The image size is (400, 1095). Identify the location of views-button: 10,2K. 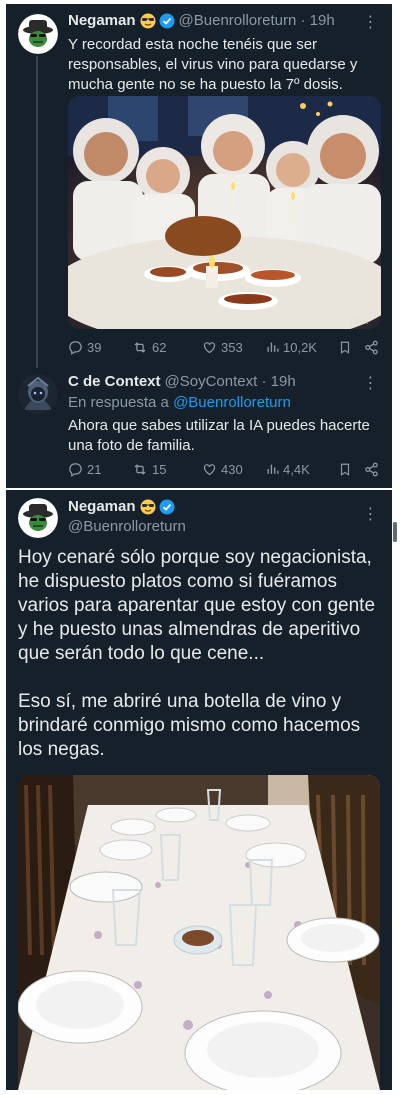
(291, 347).